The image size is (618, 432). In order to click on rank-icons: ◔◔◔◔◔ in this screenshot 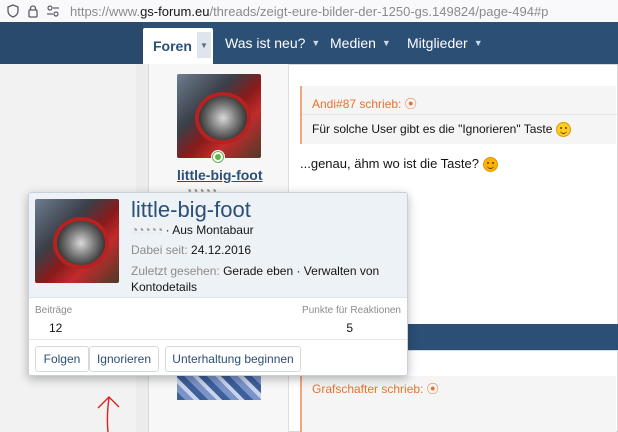, I will do `click(147, 230)`.